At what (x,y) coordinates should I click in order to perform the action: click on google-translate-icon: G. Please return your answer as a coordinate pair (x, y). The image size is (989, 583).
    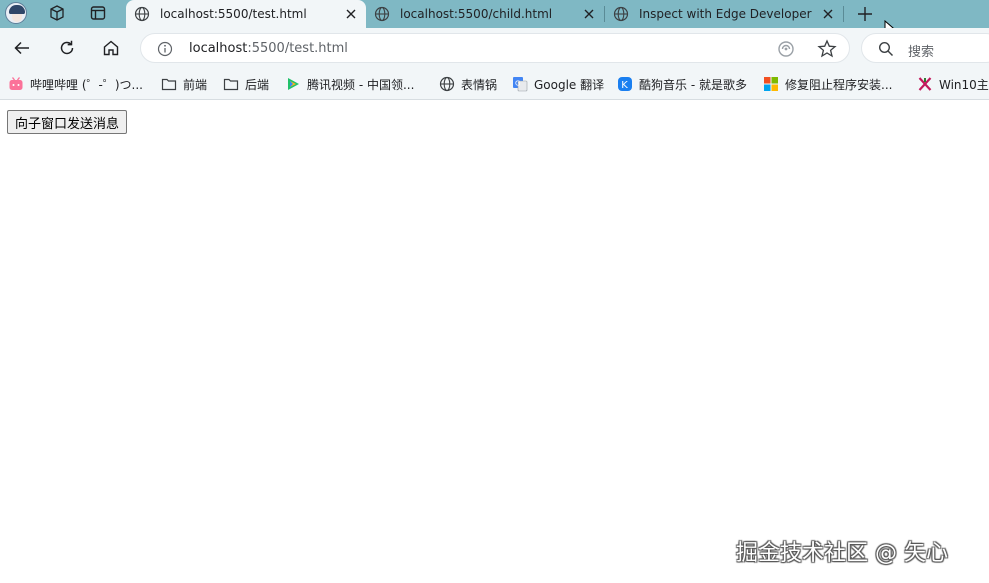
    Looking at the image, I should click on (520, 84).